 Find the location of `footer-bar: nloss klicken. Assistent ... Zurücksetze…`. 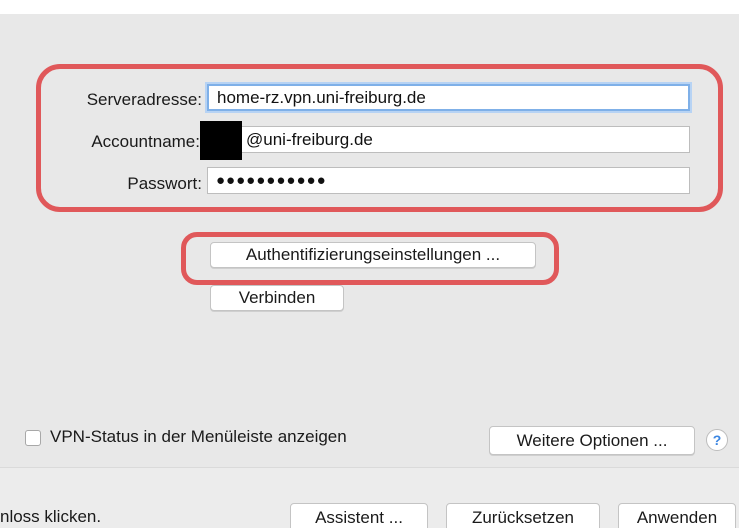

footer-bar: nloss klicken. Assistent ... Zurücksetze… is located at coordinates (369, 497).